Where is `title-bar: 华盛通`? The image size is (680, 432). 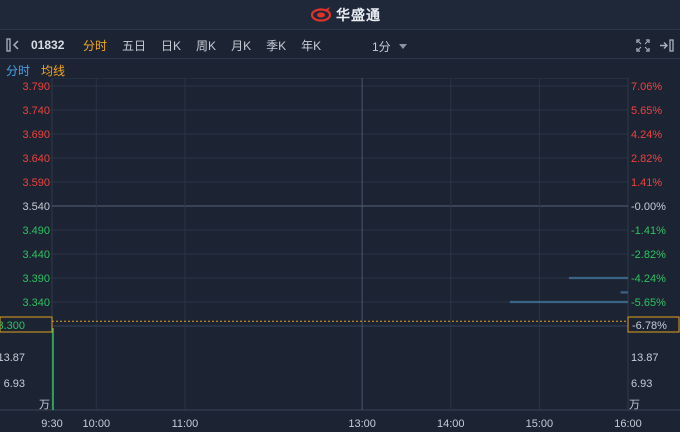 title-bar: 华盛通 is located at coordinates (340, 15).